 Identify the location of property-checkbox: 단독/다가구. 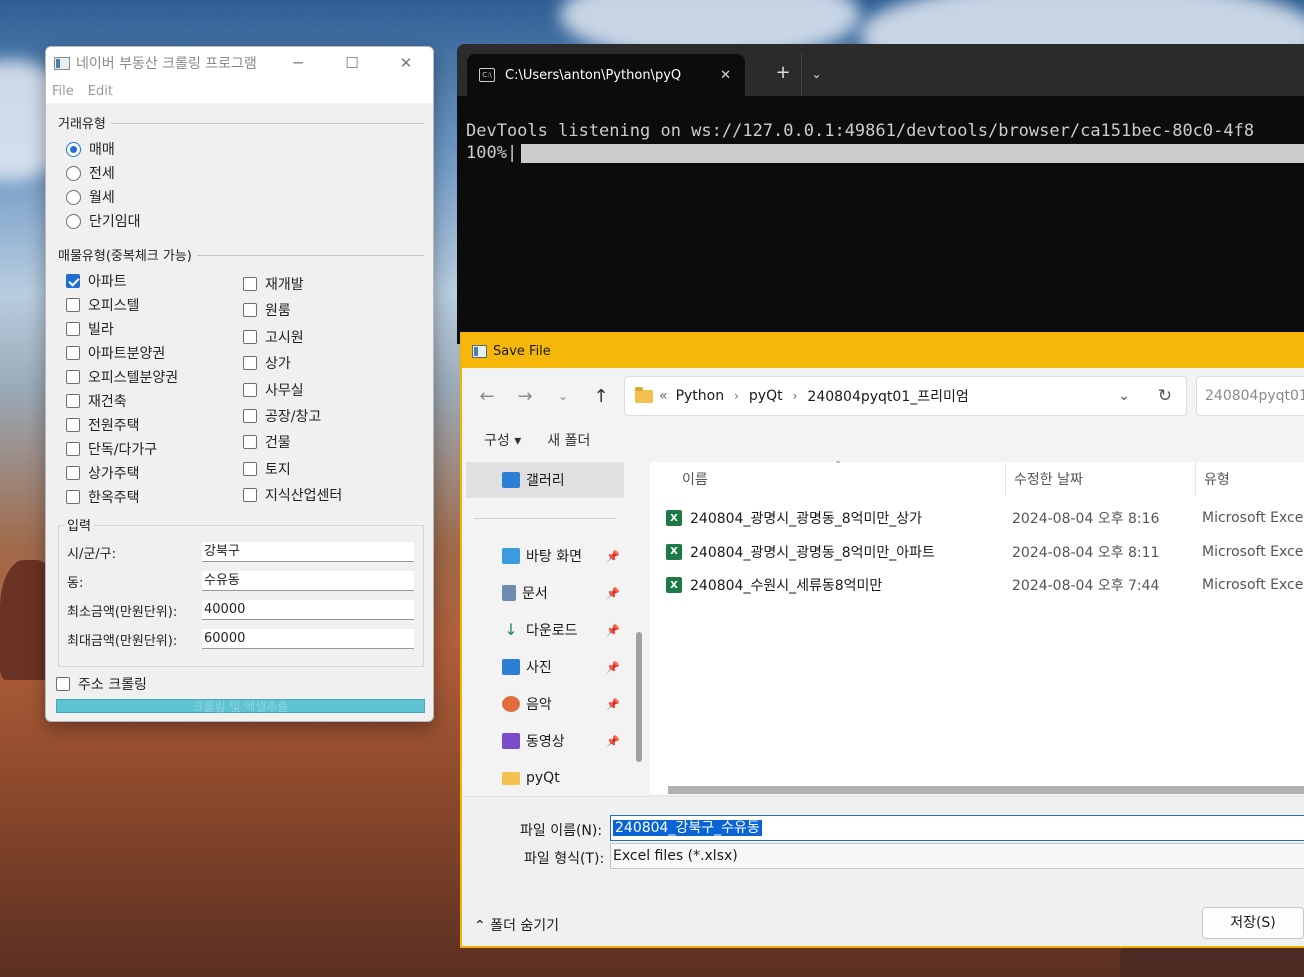
(111, 449).